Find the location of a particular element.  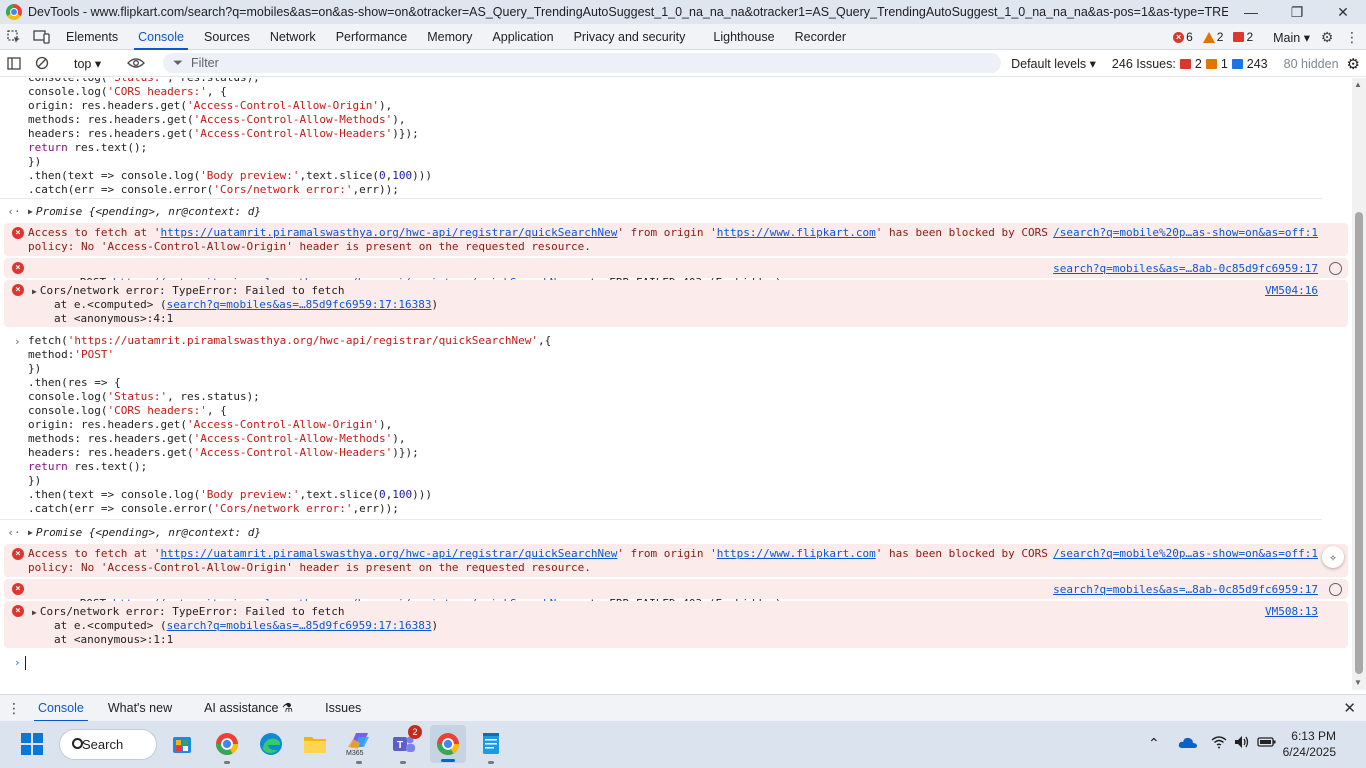

drawer-tab-console: Console is located at coordinates (61, 708).